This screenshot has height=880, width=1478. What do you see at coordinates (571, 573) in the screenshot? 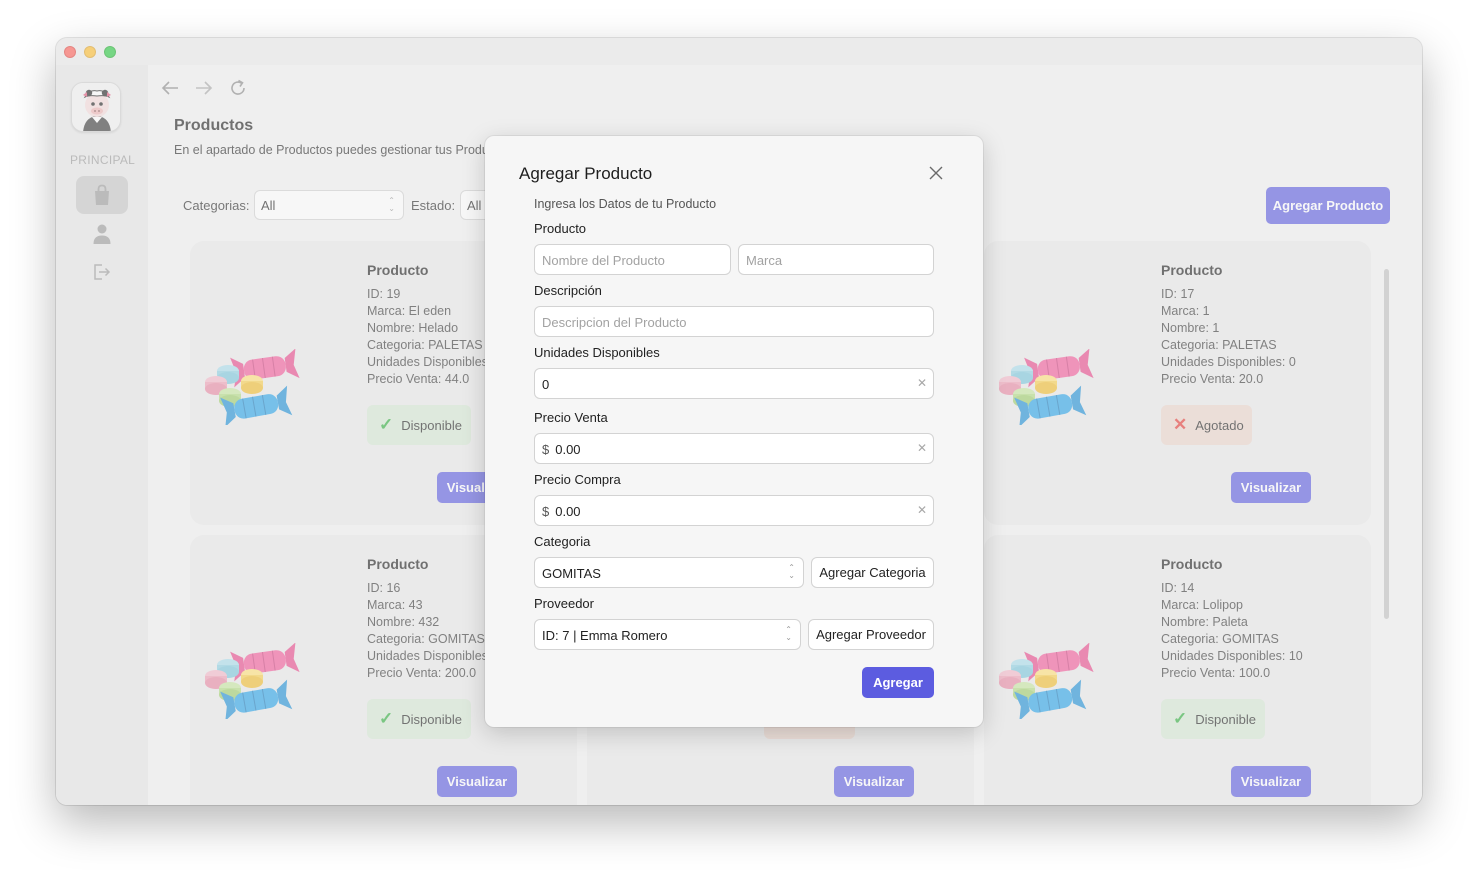
I see `category-value: GOMITAS` at bounding box center [571, 573].